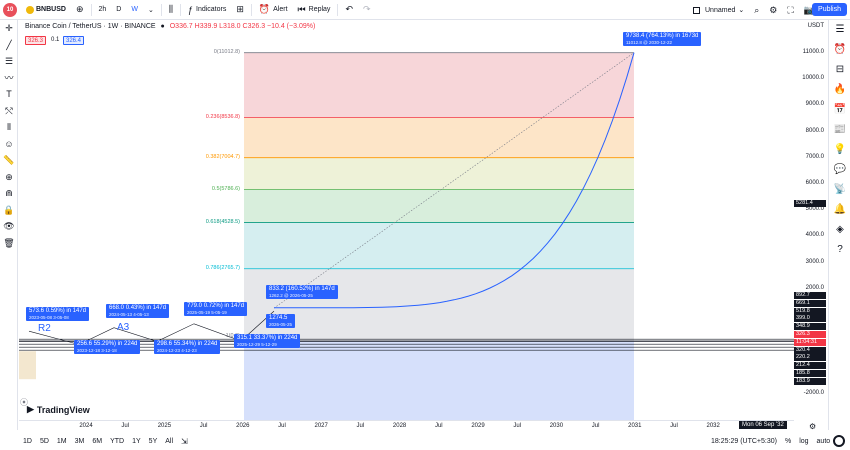  What do you see at coordinates (839, 90) in the screenshot?
I see `hotlists-icon: 🔥` at bounding box center [839, 90].